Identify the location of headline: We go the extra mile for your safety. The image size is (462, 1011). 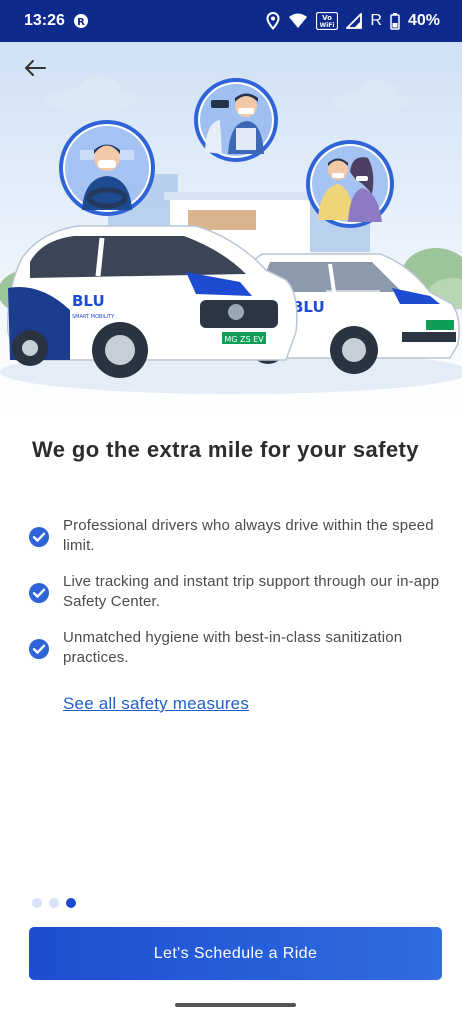
(225, 449).